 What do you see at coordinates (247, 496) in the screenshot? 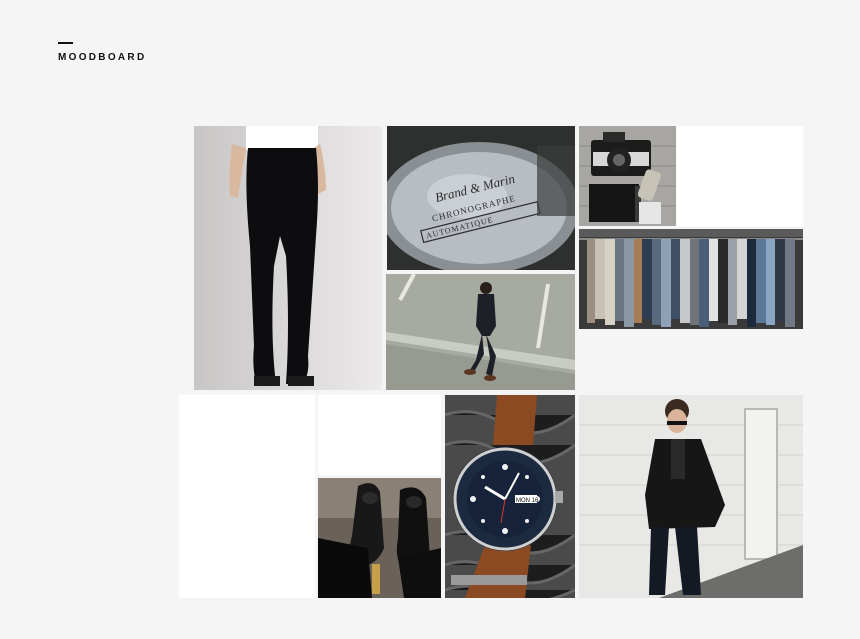
I see `white-panel-bottom-left` at bounding box center [247, 496].